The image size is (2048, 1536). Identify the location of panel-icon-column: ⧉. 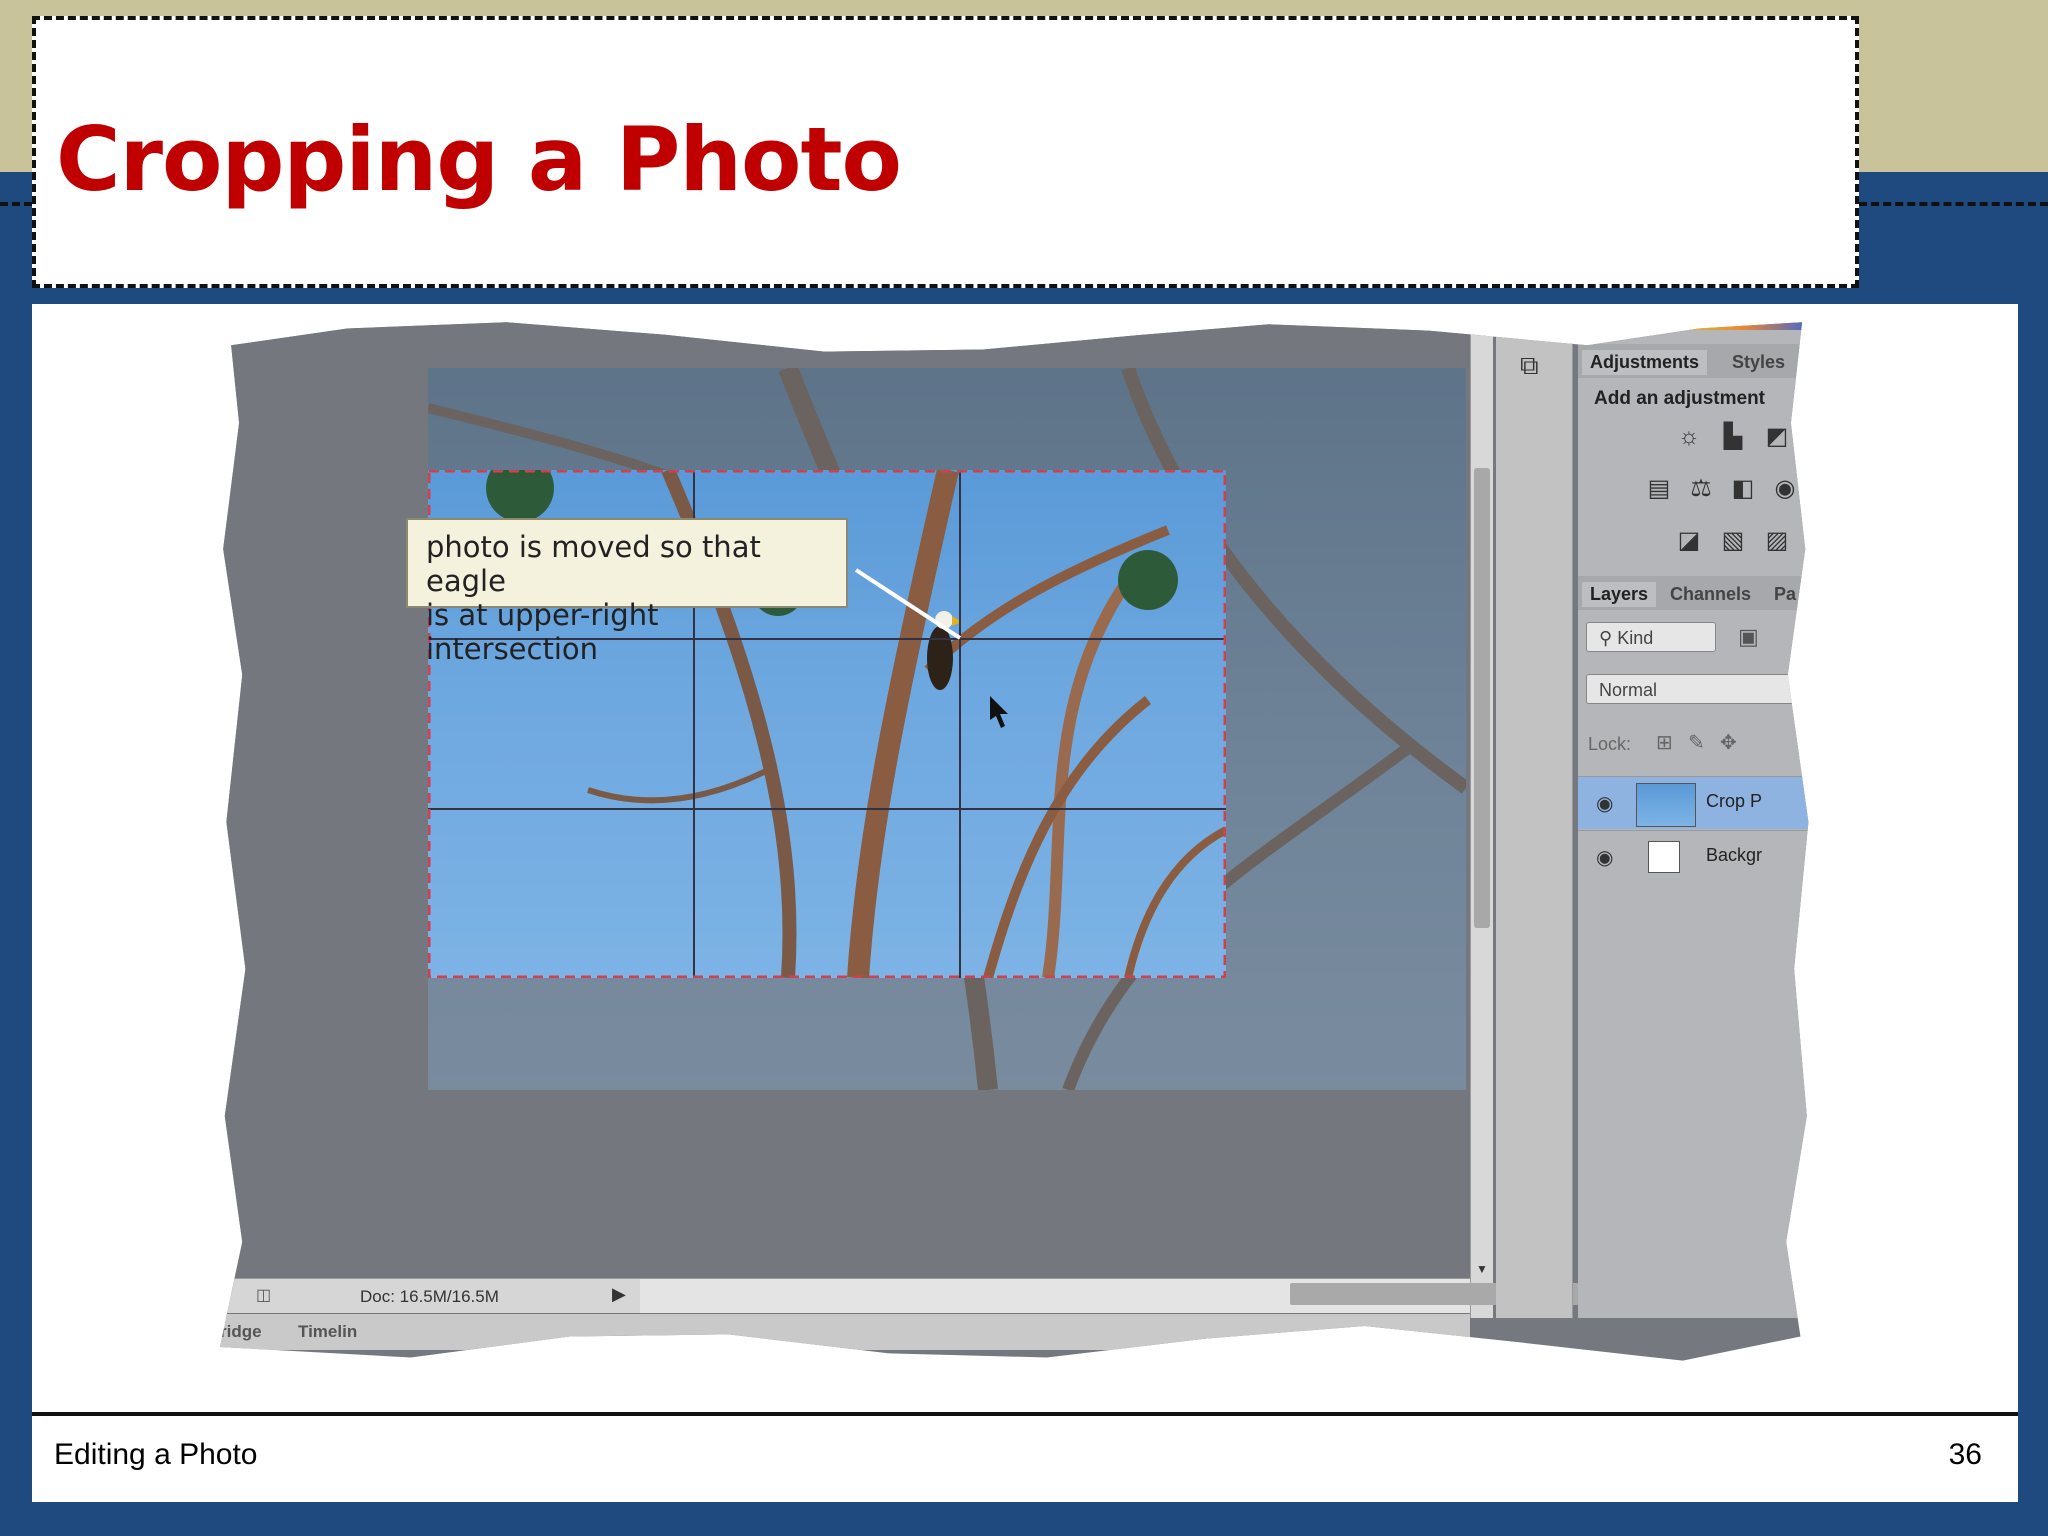
(1534, 820).